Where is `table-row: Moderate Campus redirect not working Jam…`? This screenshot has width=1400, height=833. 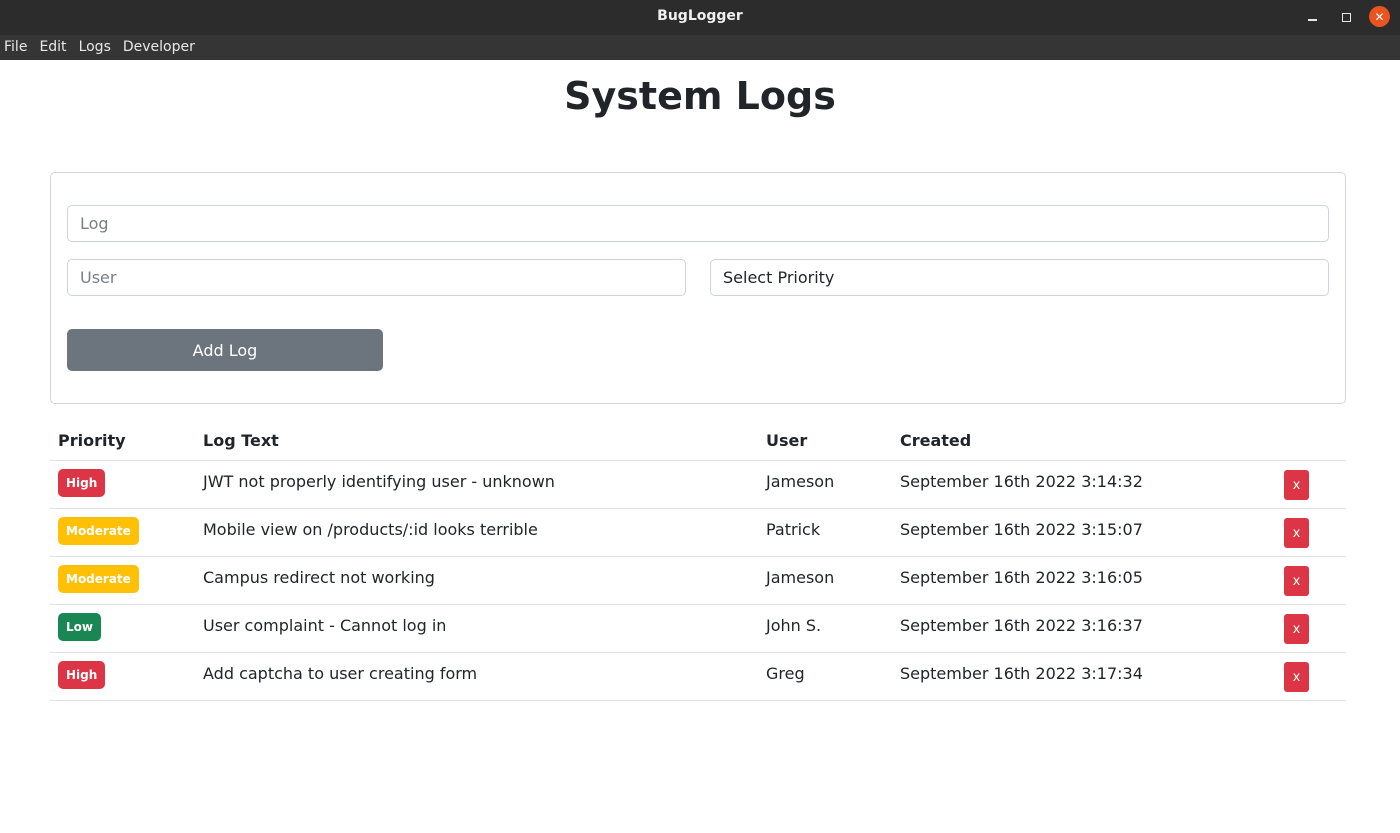
table-row: Moderate Campus redirect not working Jam… is located at coordinates (698, 581).